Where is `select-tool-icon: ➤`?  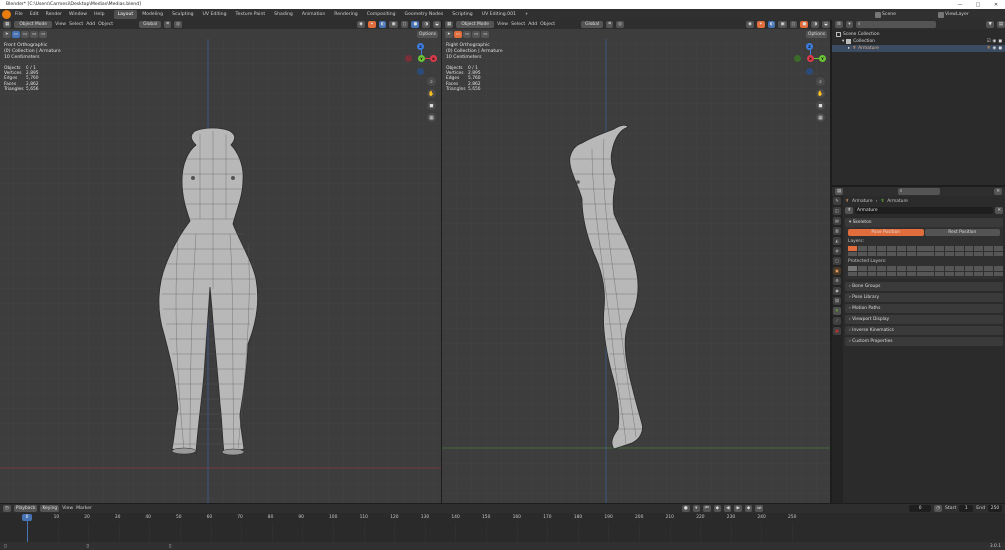 select-tool-icon: ➤ is located at coordinates (7, 34).